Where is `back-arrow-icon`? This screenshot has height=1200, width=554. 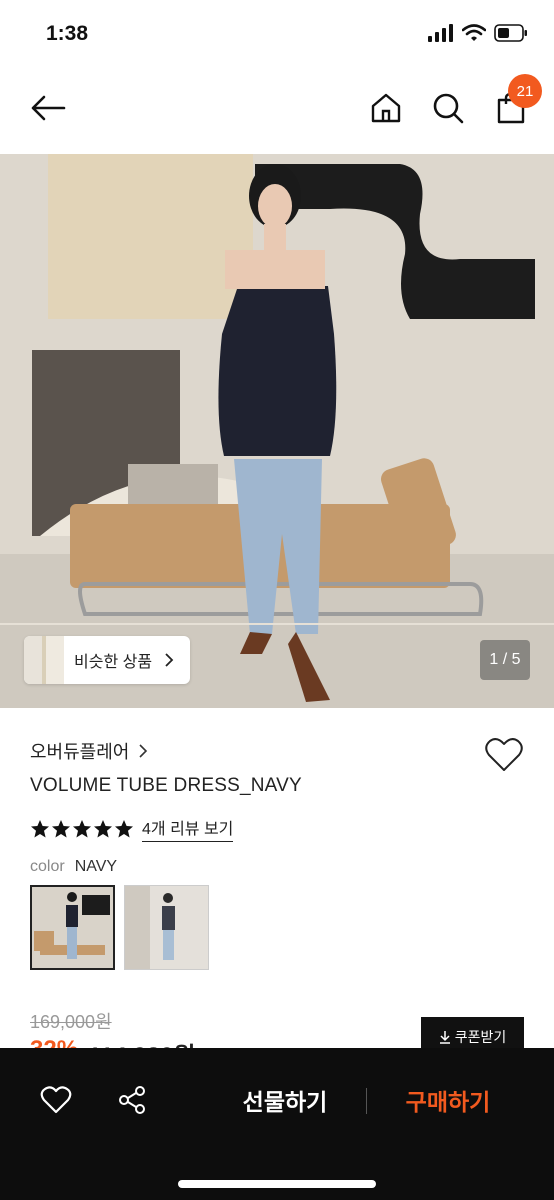 back-arrow-icon is located at coordinates (48, 108).